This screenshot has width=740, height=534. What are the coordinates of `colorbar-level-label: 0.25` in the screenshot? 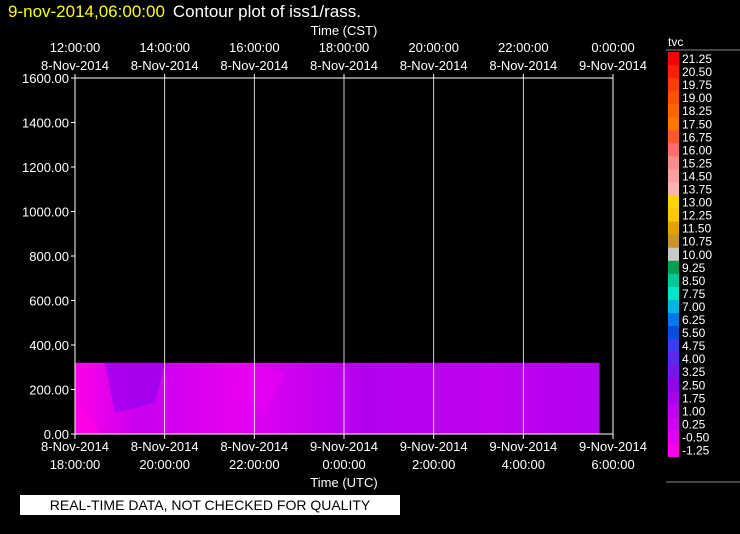 It's located at (694, 424).